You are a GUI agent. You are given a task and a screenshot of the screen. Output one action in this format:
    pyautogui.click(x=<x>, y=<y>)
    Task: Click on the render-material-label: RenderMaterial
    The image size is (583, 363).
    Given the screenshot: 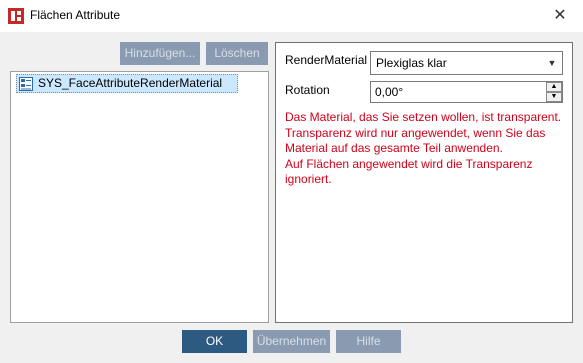 What is the action you would take?
    pyautogui.click(x=326, y=60)
    